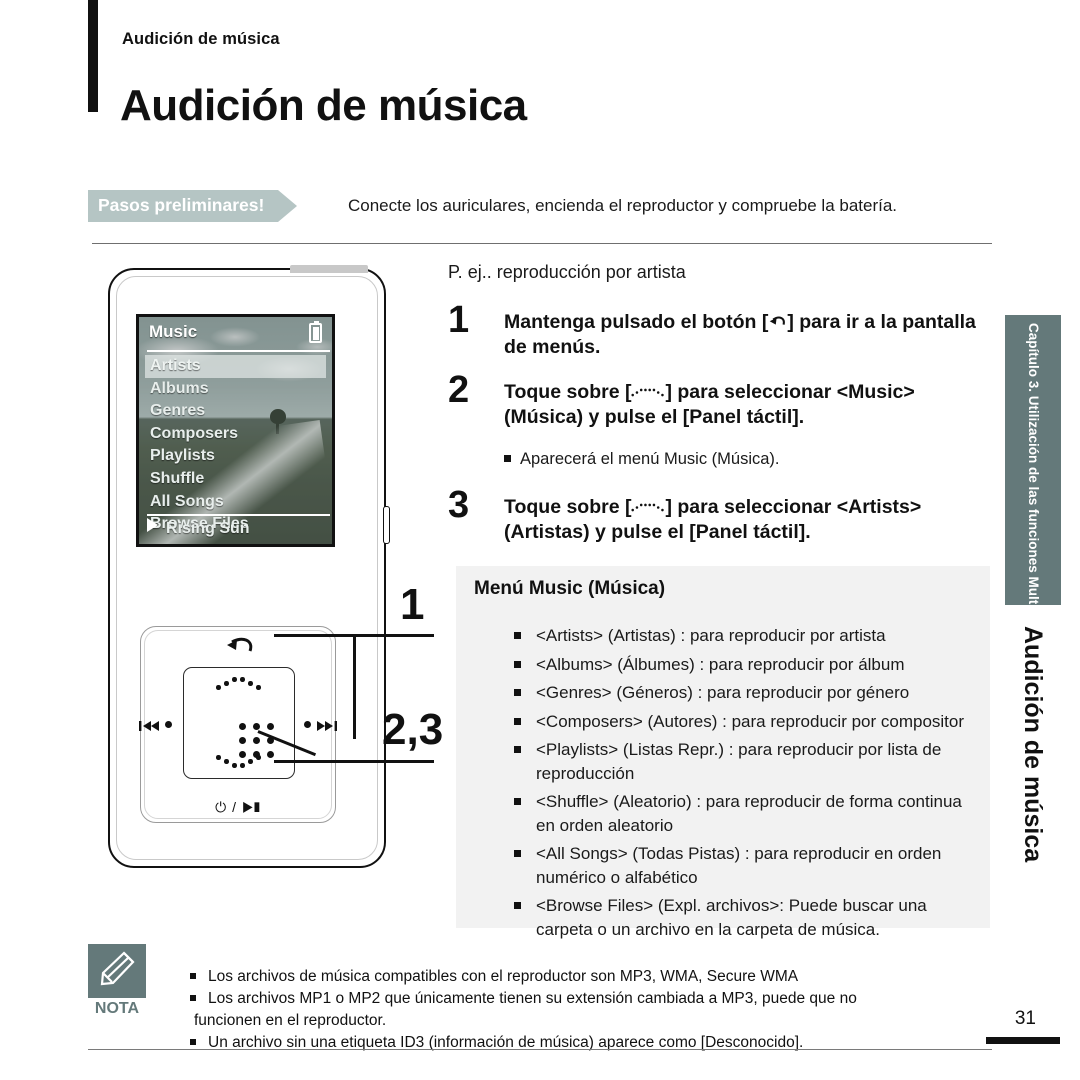 Image resolution: width=1080 pixels, height=1080 pixels. What do you see at coordinates (117, 1008) in the screenshot?
I see `note-label: NOTA` at bounding box center [117, 1008].